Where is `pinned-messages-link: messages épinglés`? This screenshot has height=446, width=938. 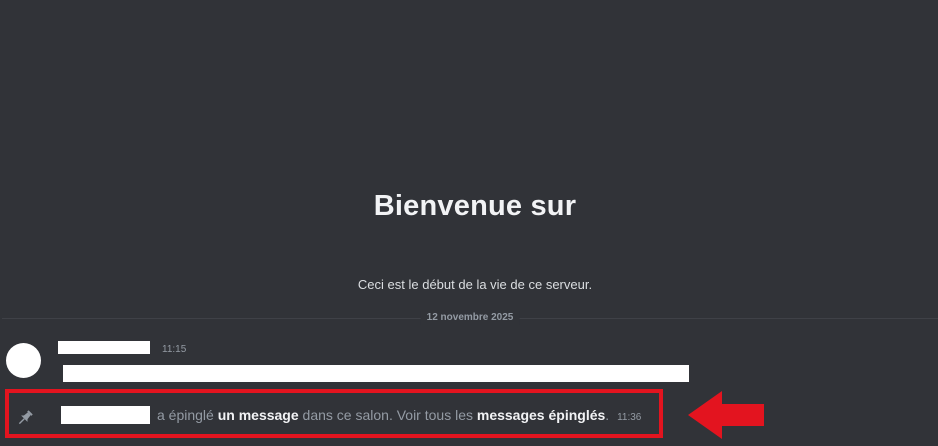 pinned-messages-link: messages épinglés is located at coordinates (541, 415).